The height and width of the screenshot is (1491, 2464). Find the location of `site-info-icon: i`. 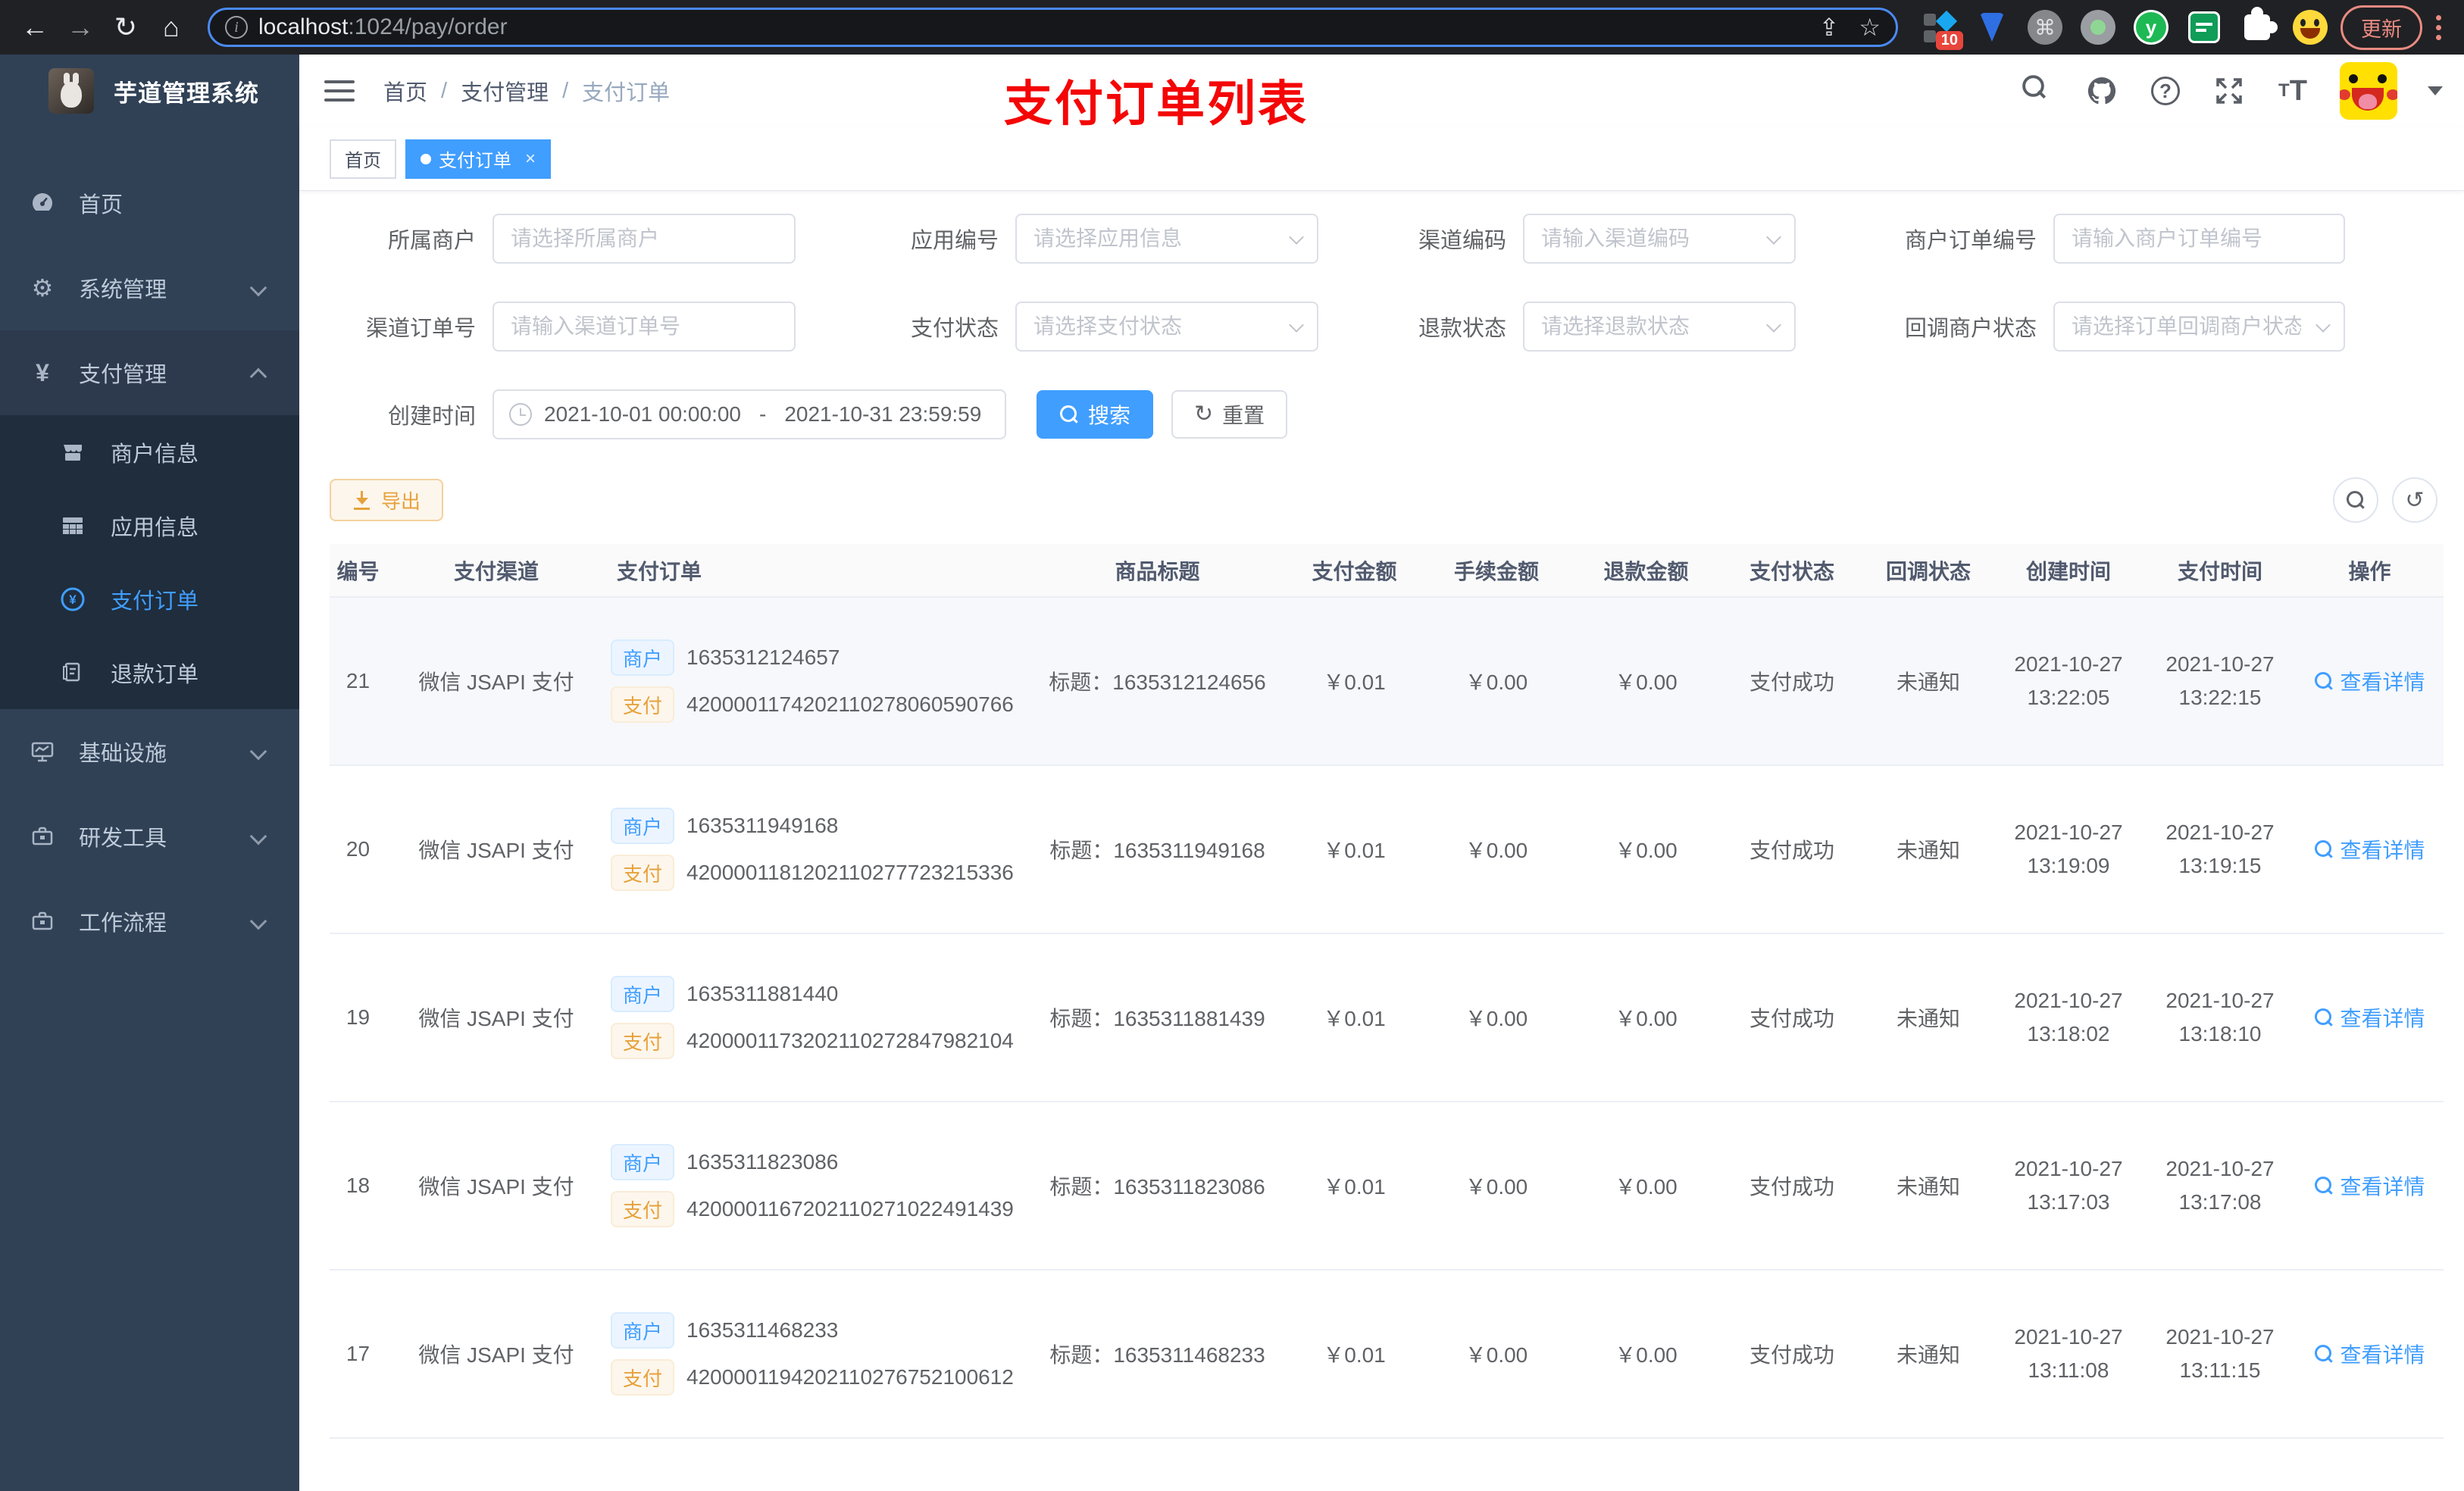

site-info-icon: i is located at coordinates (236, 27).